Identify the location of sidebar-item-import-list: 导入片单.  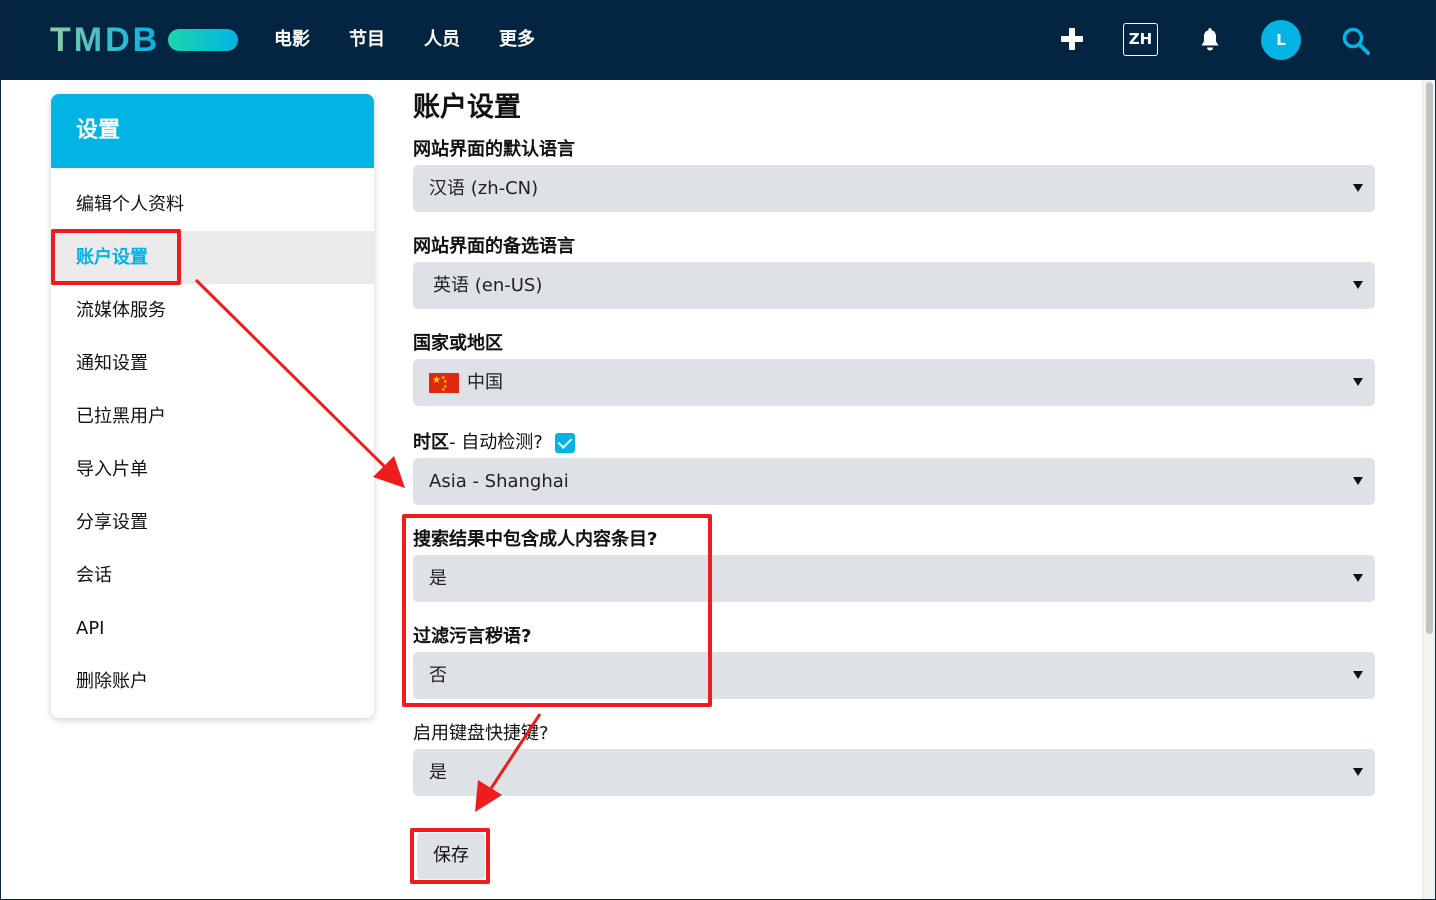
(212, 469).